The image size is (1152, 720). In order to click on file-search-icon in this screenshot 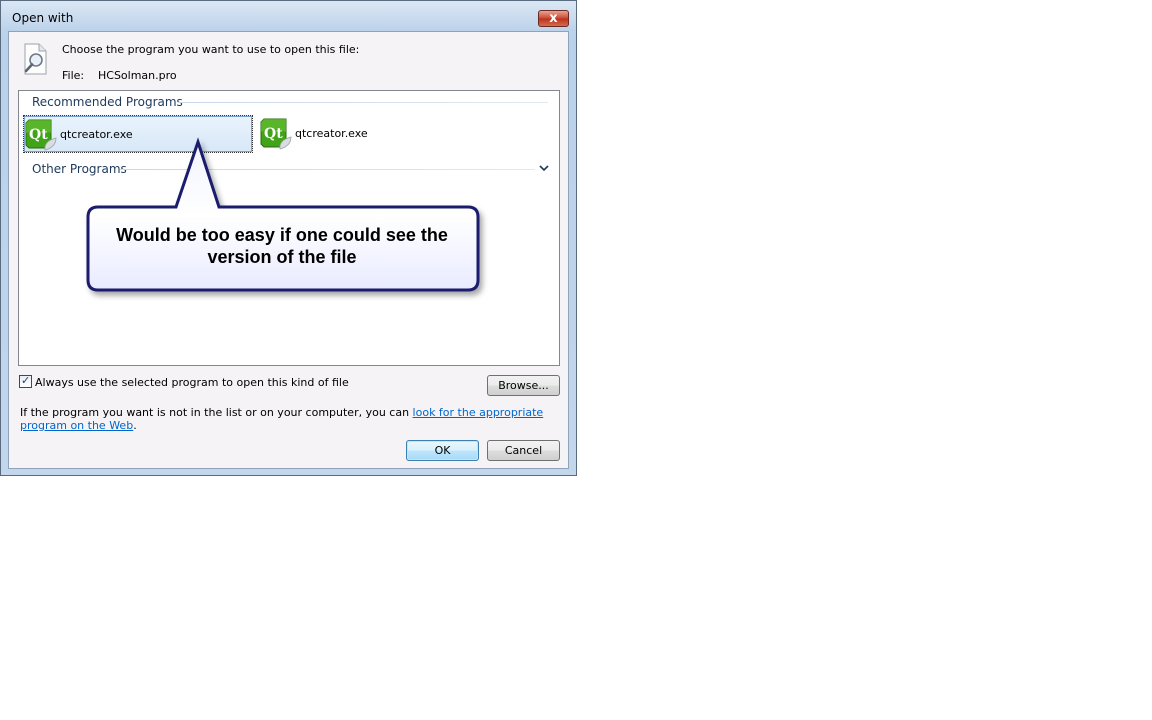, I will do `click(35, 59)`.